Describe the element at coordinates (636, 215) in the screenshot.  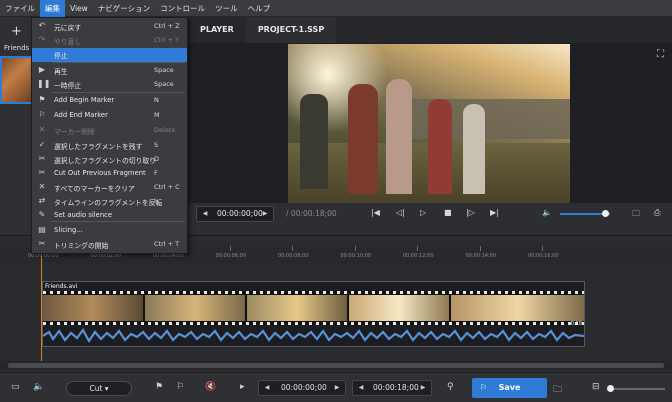
I see `folder-icon: 🗀` at that location.